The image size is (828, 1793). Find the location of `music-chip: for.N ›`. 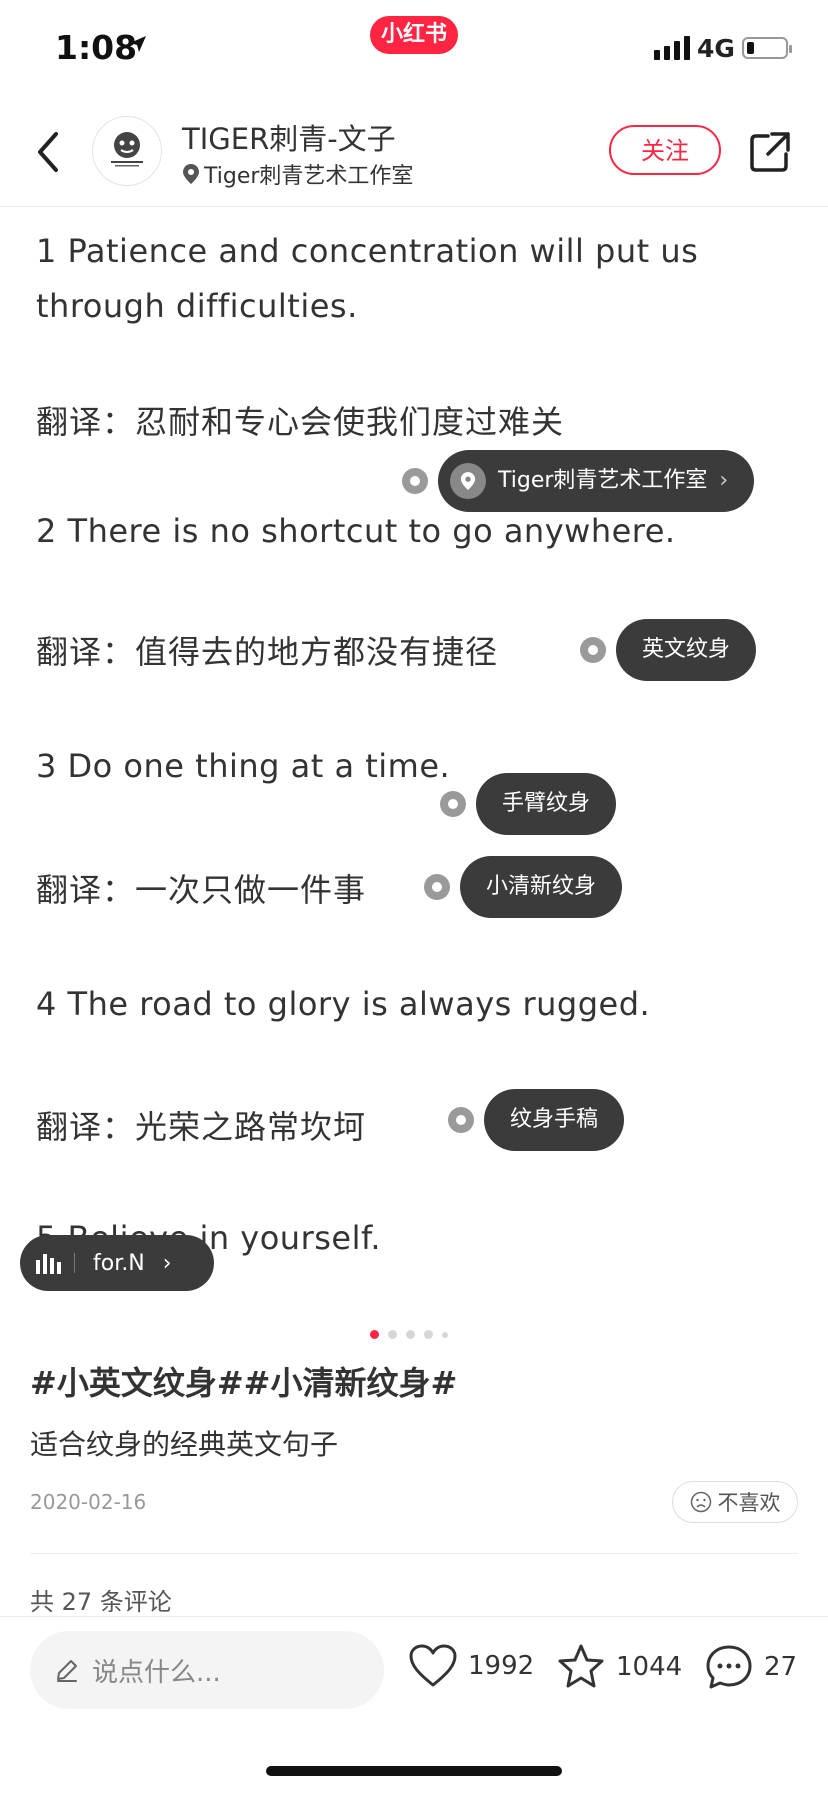

music-chip: for.N › is located at coordinates (117, 1263).